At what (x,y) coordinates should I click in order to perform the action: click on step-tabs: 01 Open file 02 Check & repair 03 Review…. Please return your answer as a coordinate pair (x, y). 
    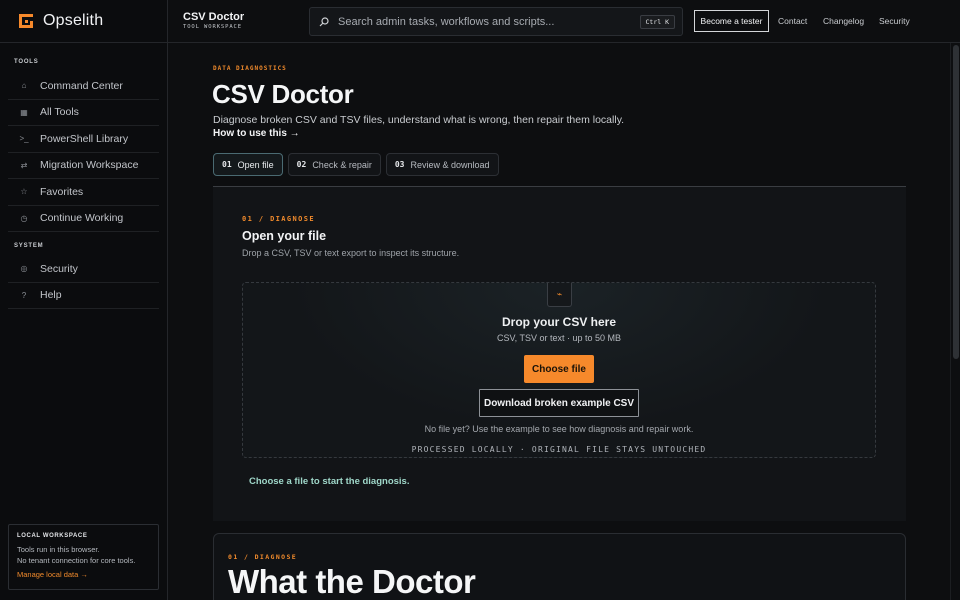
    Looking at the image, I should click on (356, 164).